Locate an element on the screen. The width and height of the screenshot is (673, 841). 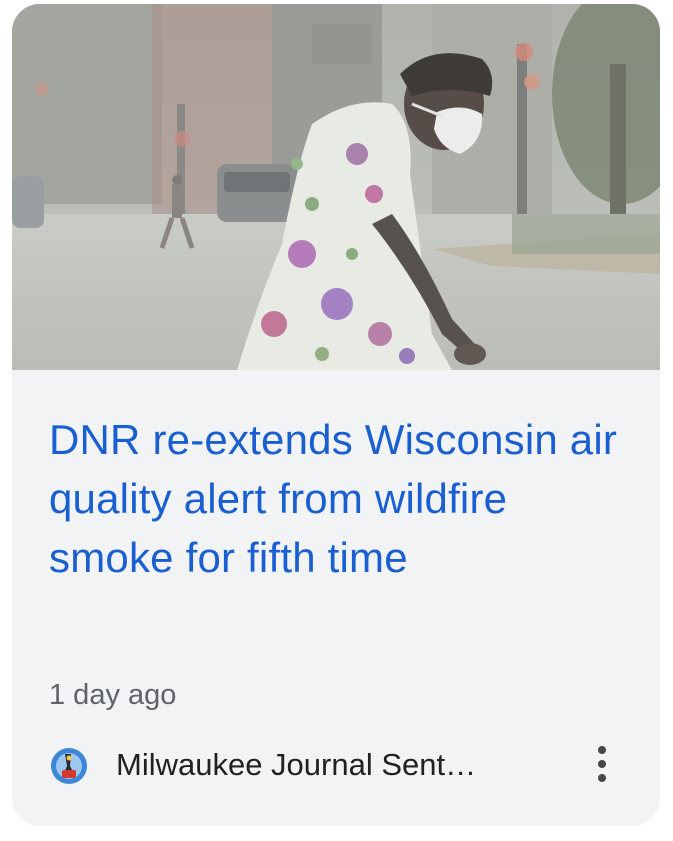
newspaper-logo-icon is located at coordinates (69, 766).